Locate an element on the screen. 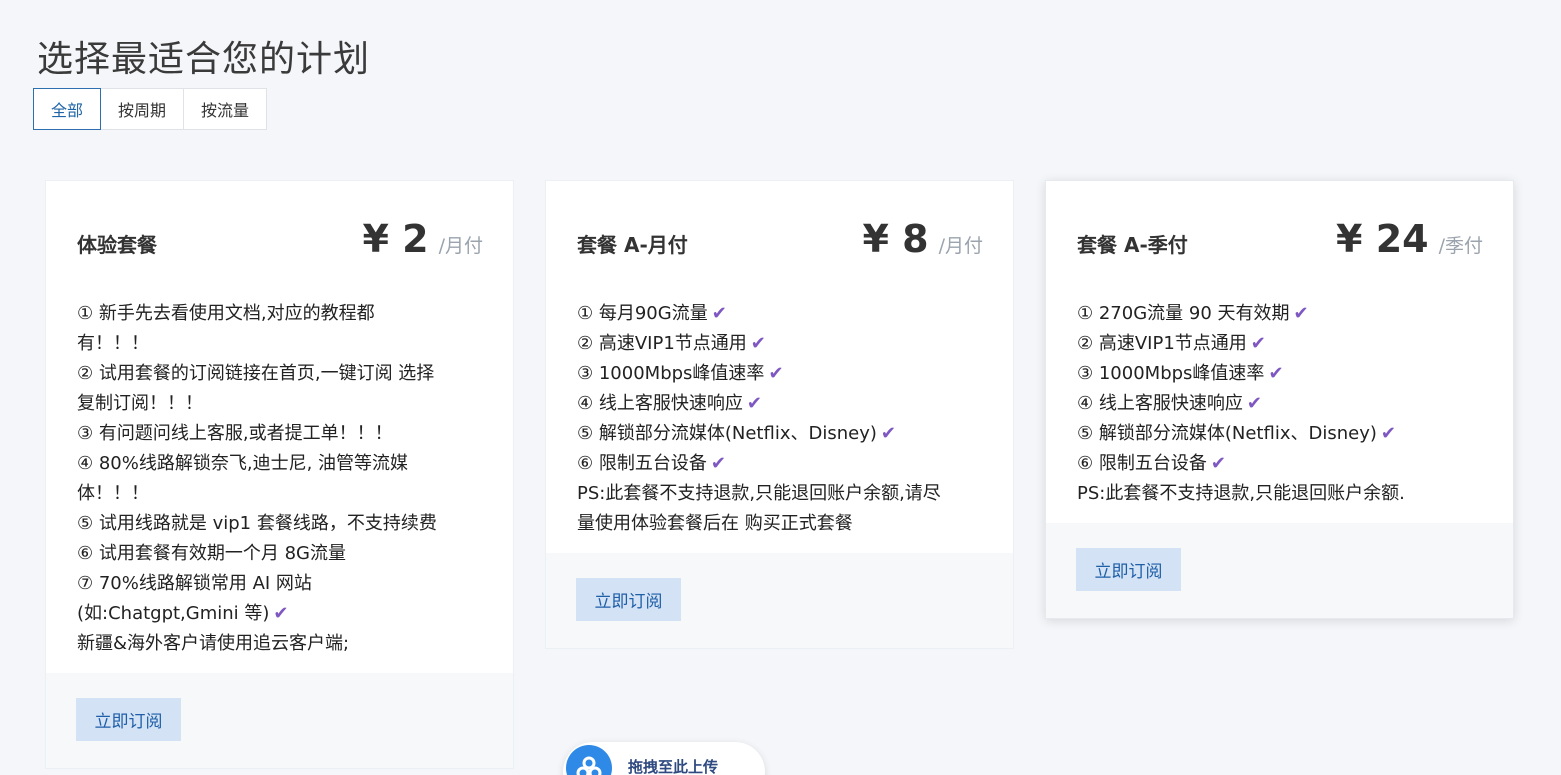  plan-feature-line: (如:Chatgpt,Gmini 等) ✔ is located at coordinates (280, 614).